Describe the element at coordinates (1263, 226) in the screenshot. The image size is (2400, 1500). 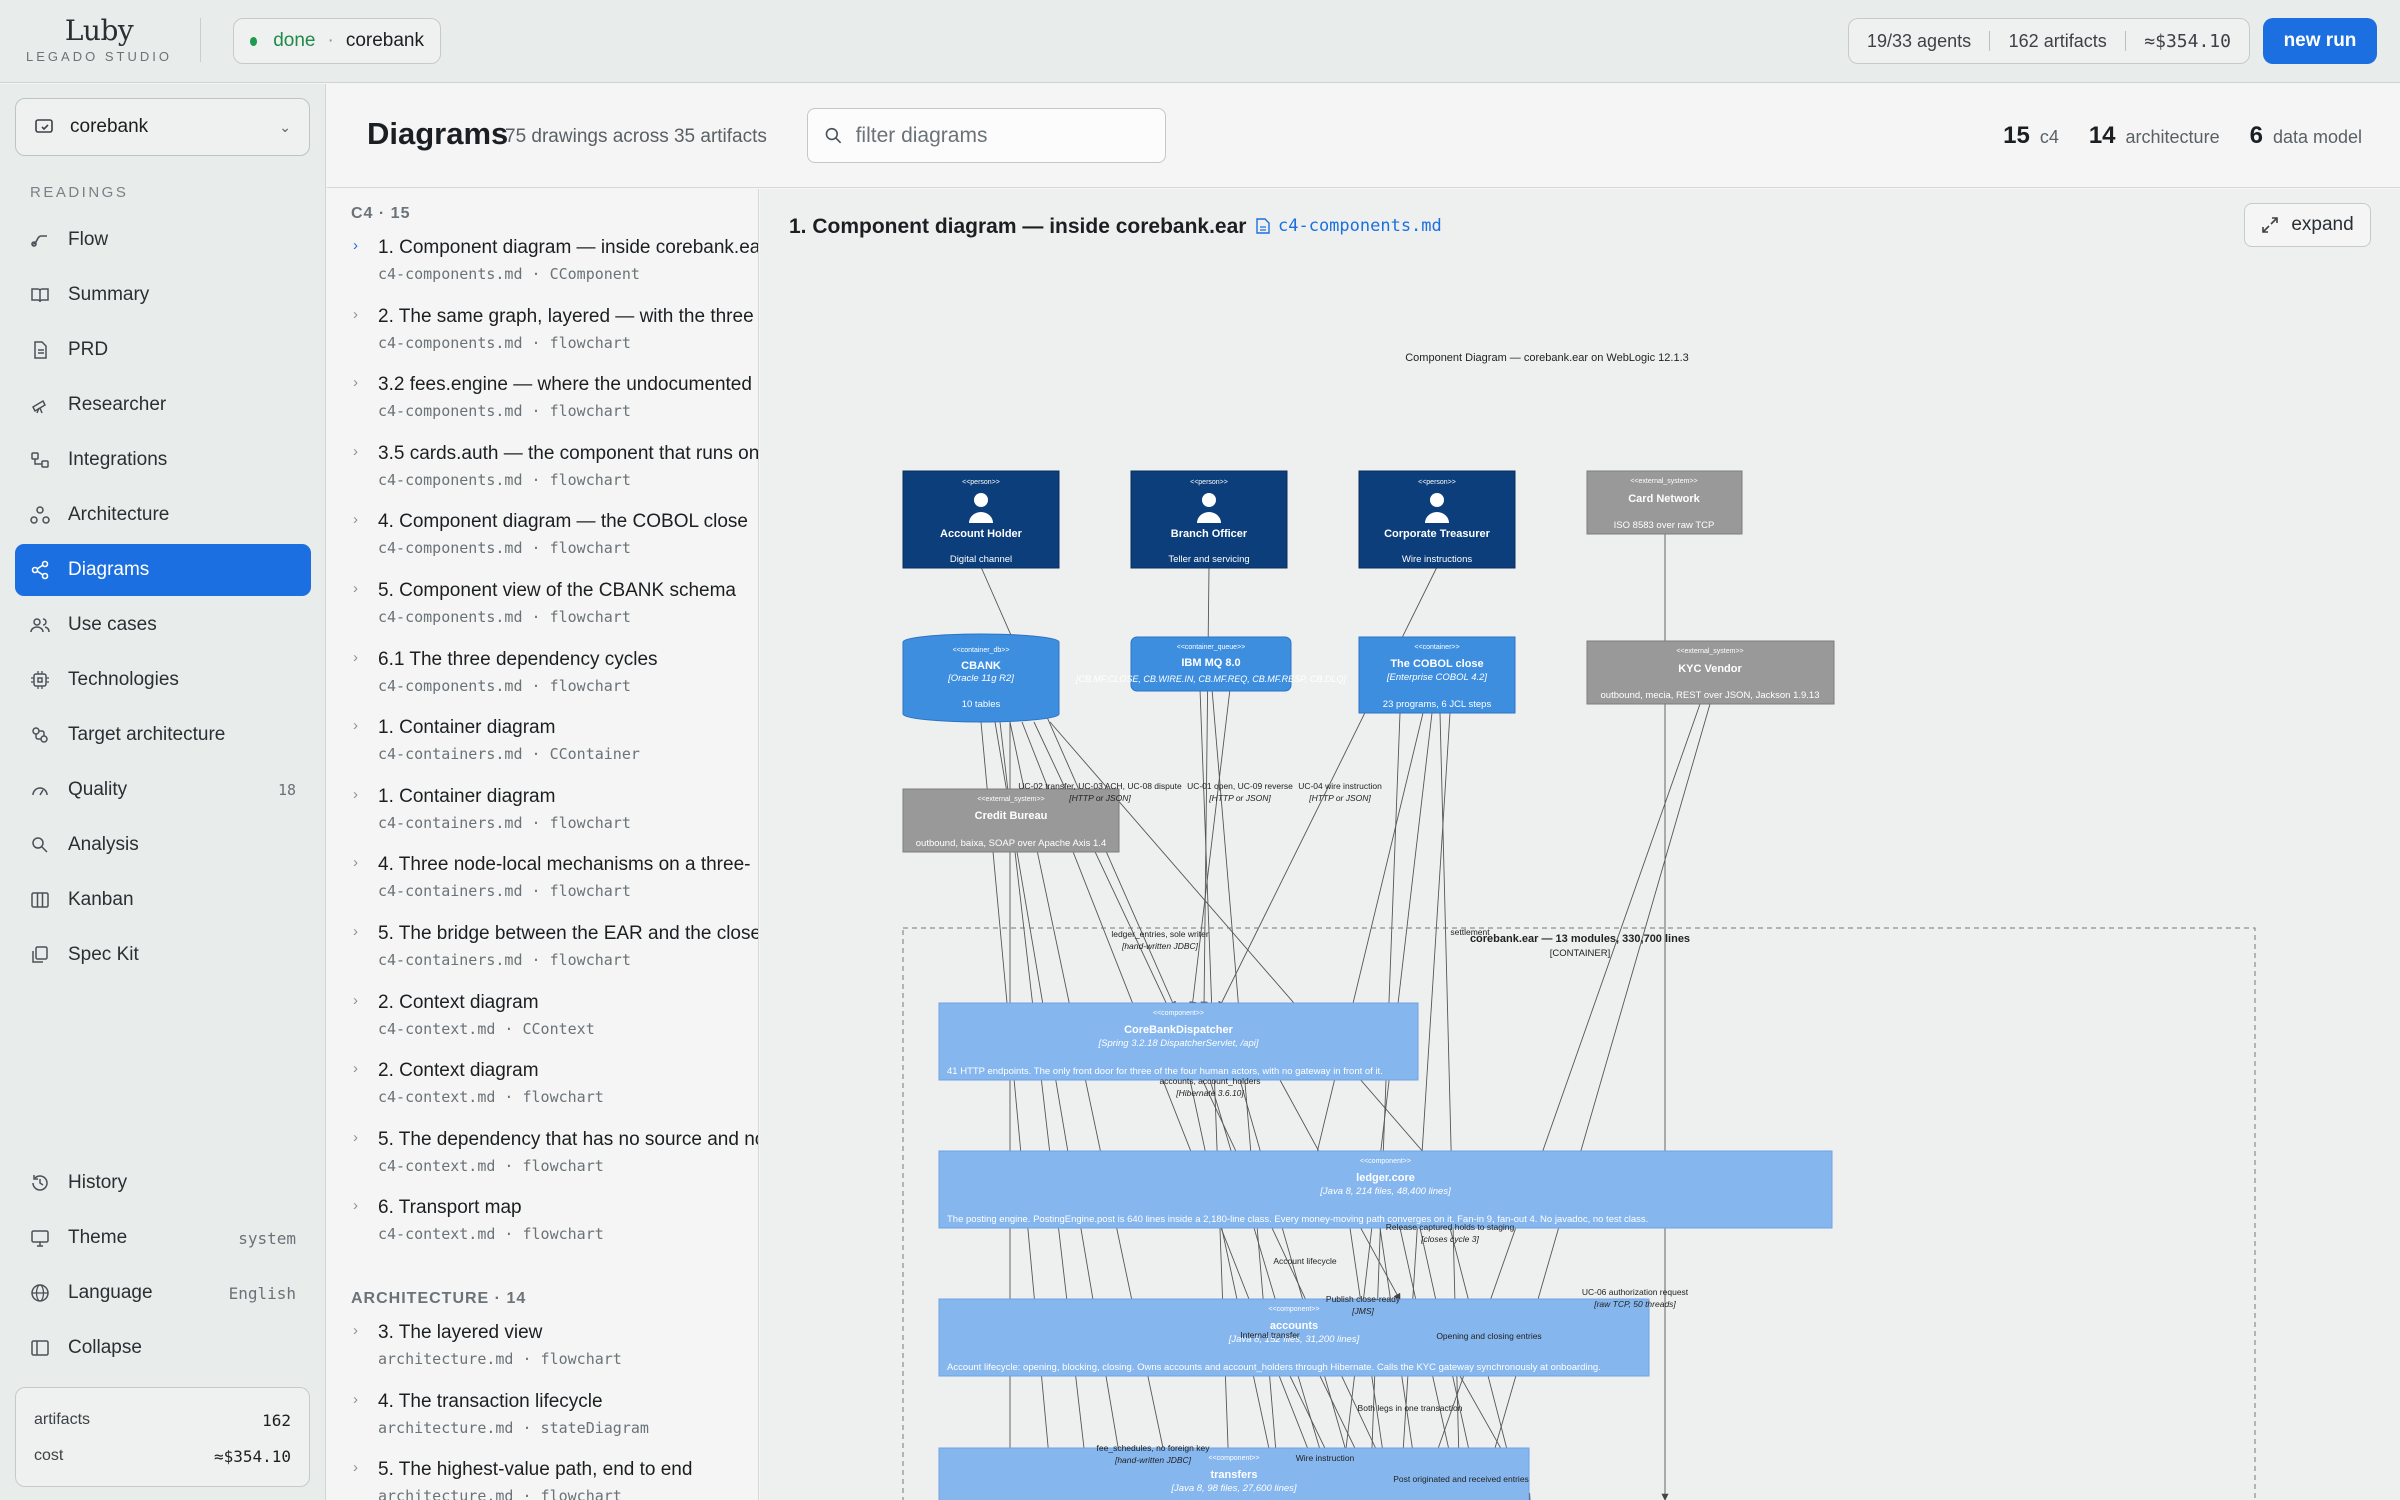
I see `file-icon` at that location.